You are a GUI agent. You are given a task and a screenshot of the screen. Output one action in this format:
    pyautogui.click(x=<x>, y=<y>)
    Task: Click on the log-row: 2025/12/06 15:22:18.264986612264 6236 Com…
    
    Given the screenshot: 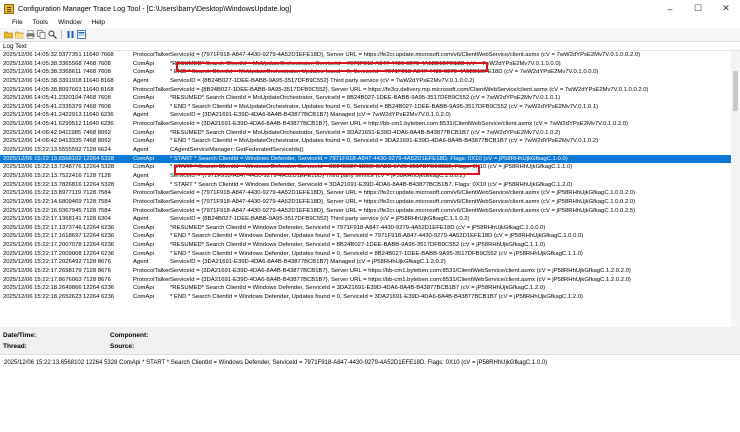 What is the action you would take?
    pyautogui.click(x=365, y=288)
    